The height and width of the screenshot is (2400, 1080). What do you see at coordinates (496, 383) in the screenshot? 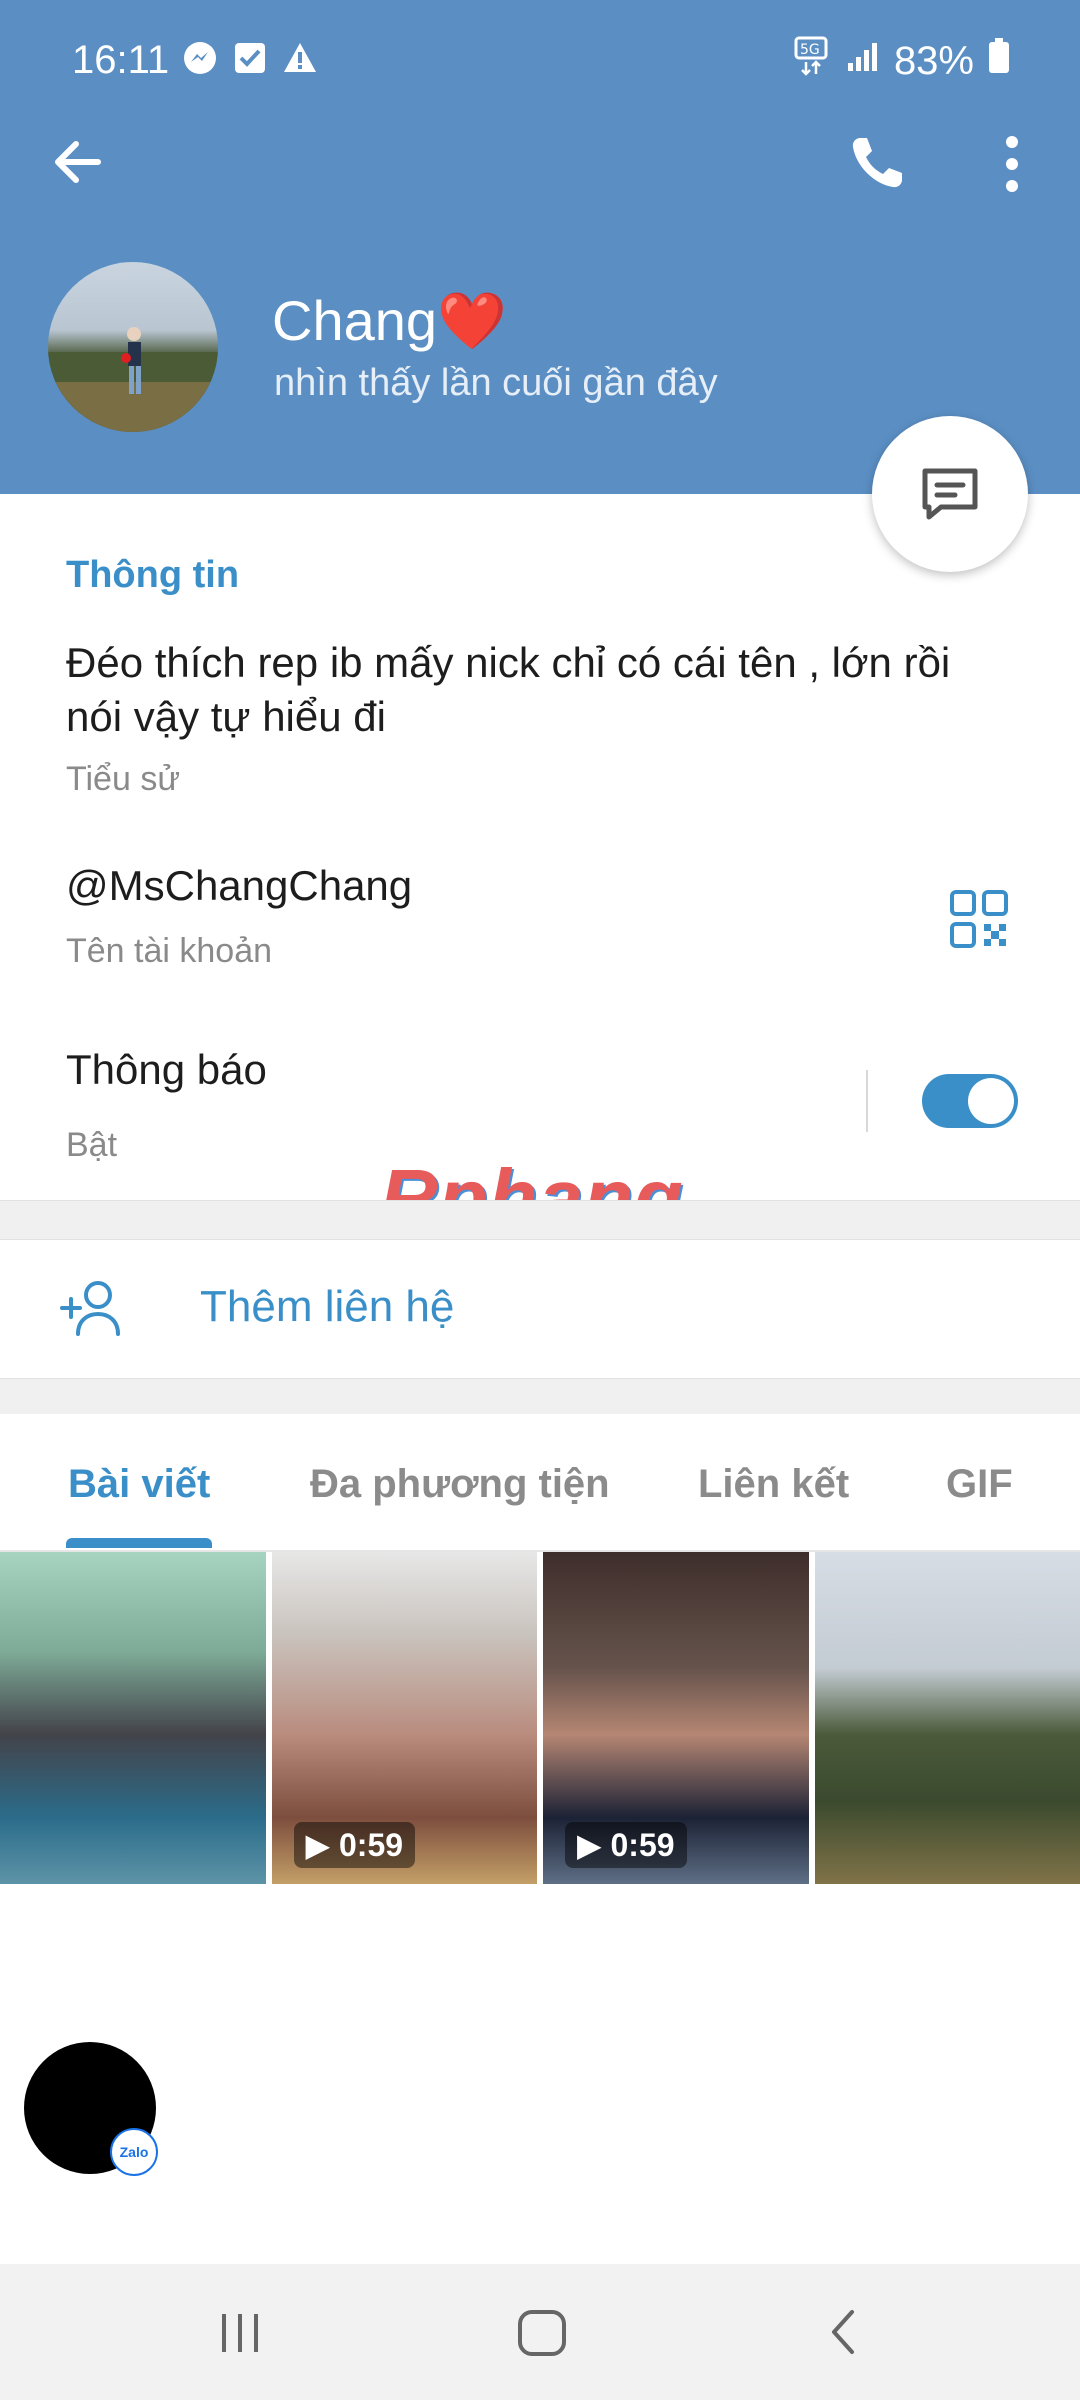
I see `last-seen-status: nhìn thấy lần cuối gần đây` at bounding box center [496, 383].